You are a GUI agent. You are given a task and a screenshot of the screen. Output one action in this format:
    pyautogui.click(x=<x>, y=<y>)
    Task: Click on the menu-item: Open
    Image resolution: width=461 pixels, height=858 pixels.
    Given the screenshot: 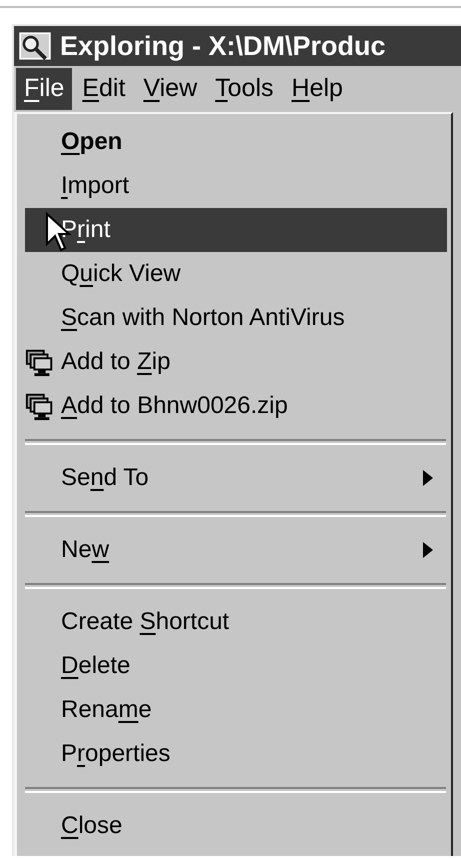 What is the action you would take?
    pyautogui.click(x=236, y=142)
    